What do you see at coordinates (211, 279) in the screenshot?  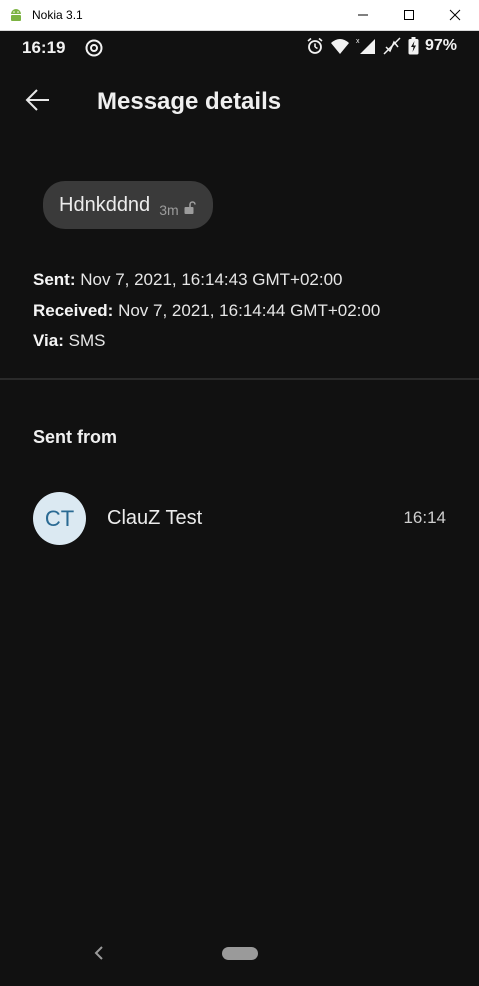 I see `sent-value: Nov 7, 2021, 16:14:43 GMT+02:00` at bounding box center [211, 279].